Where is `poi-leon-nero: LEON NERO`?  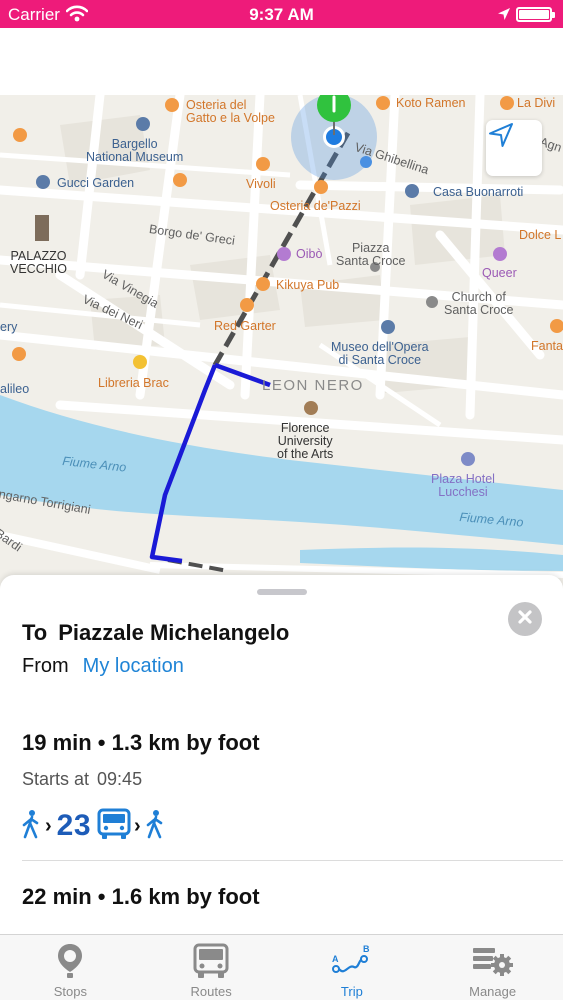 poi-leon-nero: LEON NERO is located at coordinates (313, 385).